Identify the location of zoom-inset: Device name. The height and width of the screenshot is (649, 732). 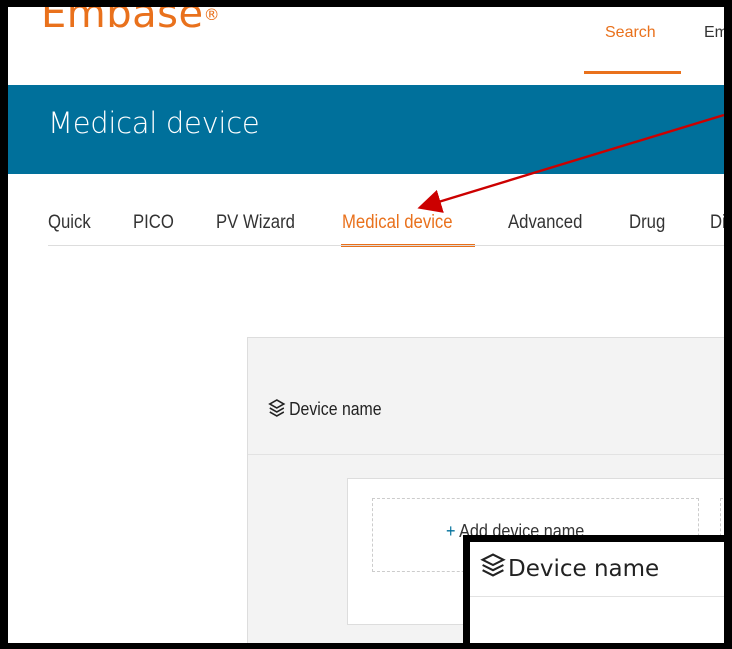
(593, 589).